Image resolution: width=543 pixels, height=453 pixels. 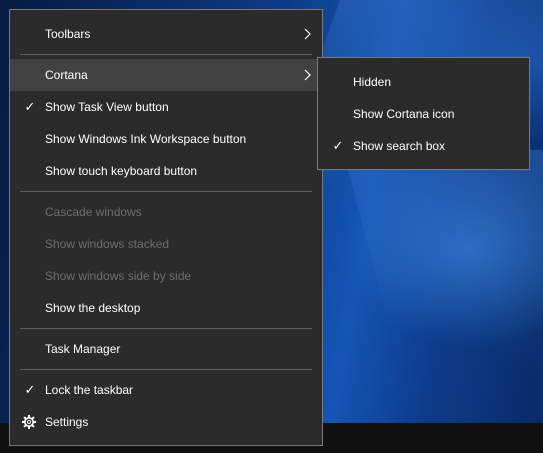 I want to click on submenu-item-label: Hidden, so click(x=372, y=82).